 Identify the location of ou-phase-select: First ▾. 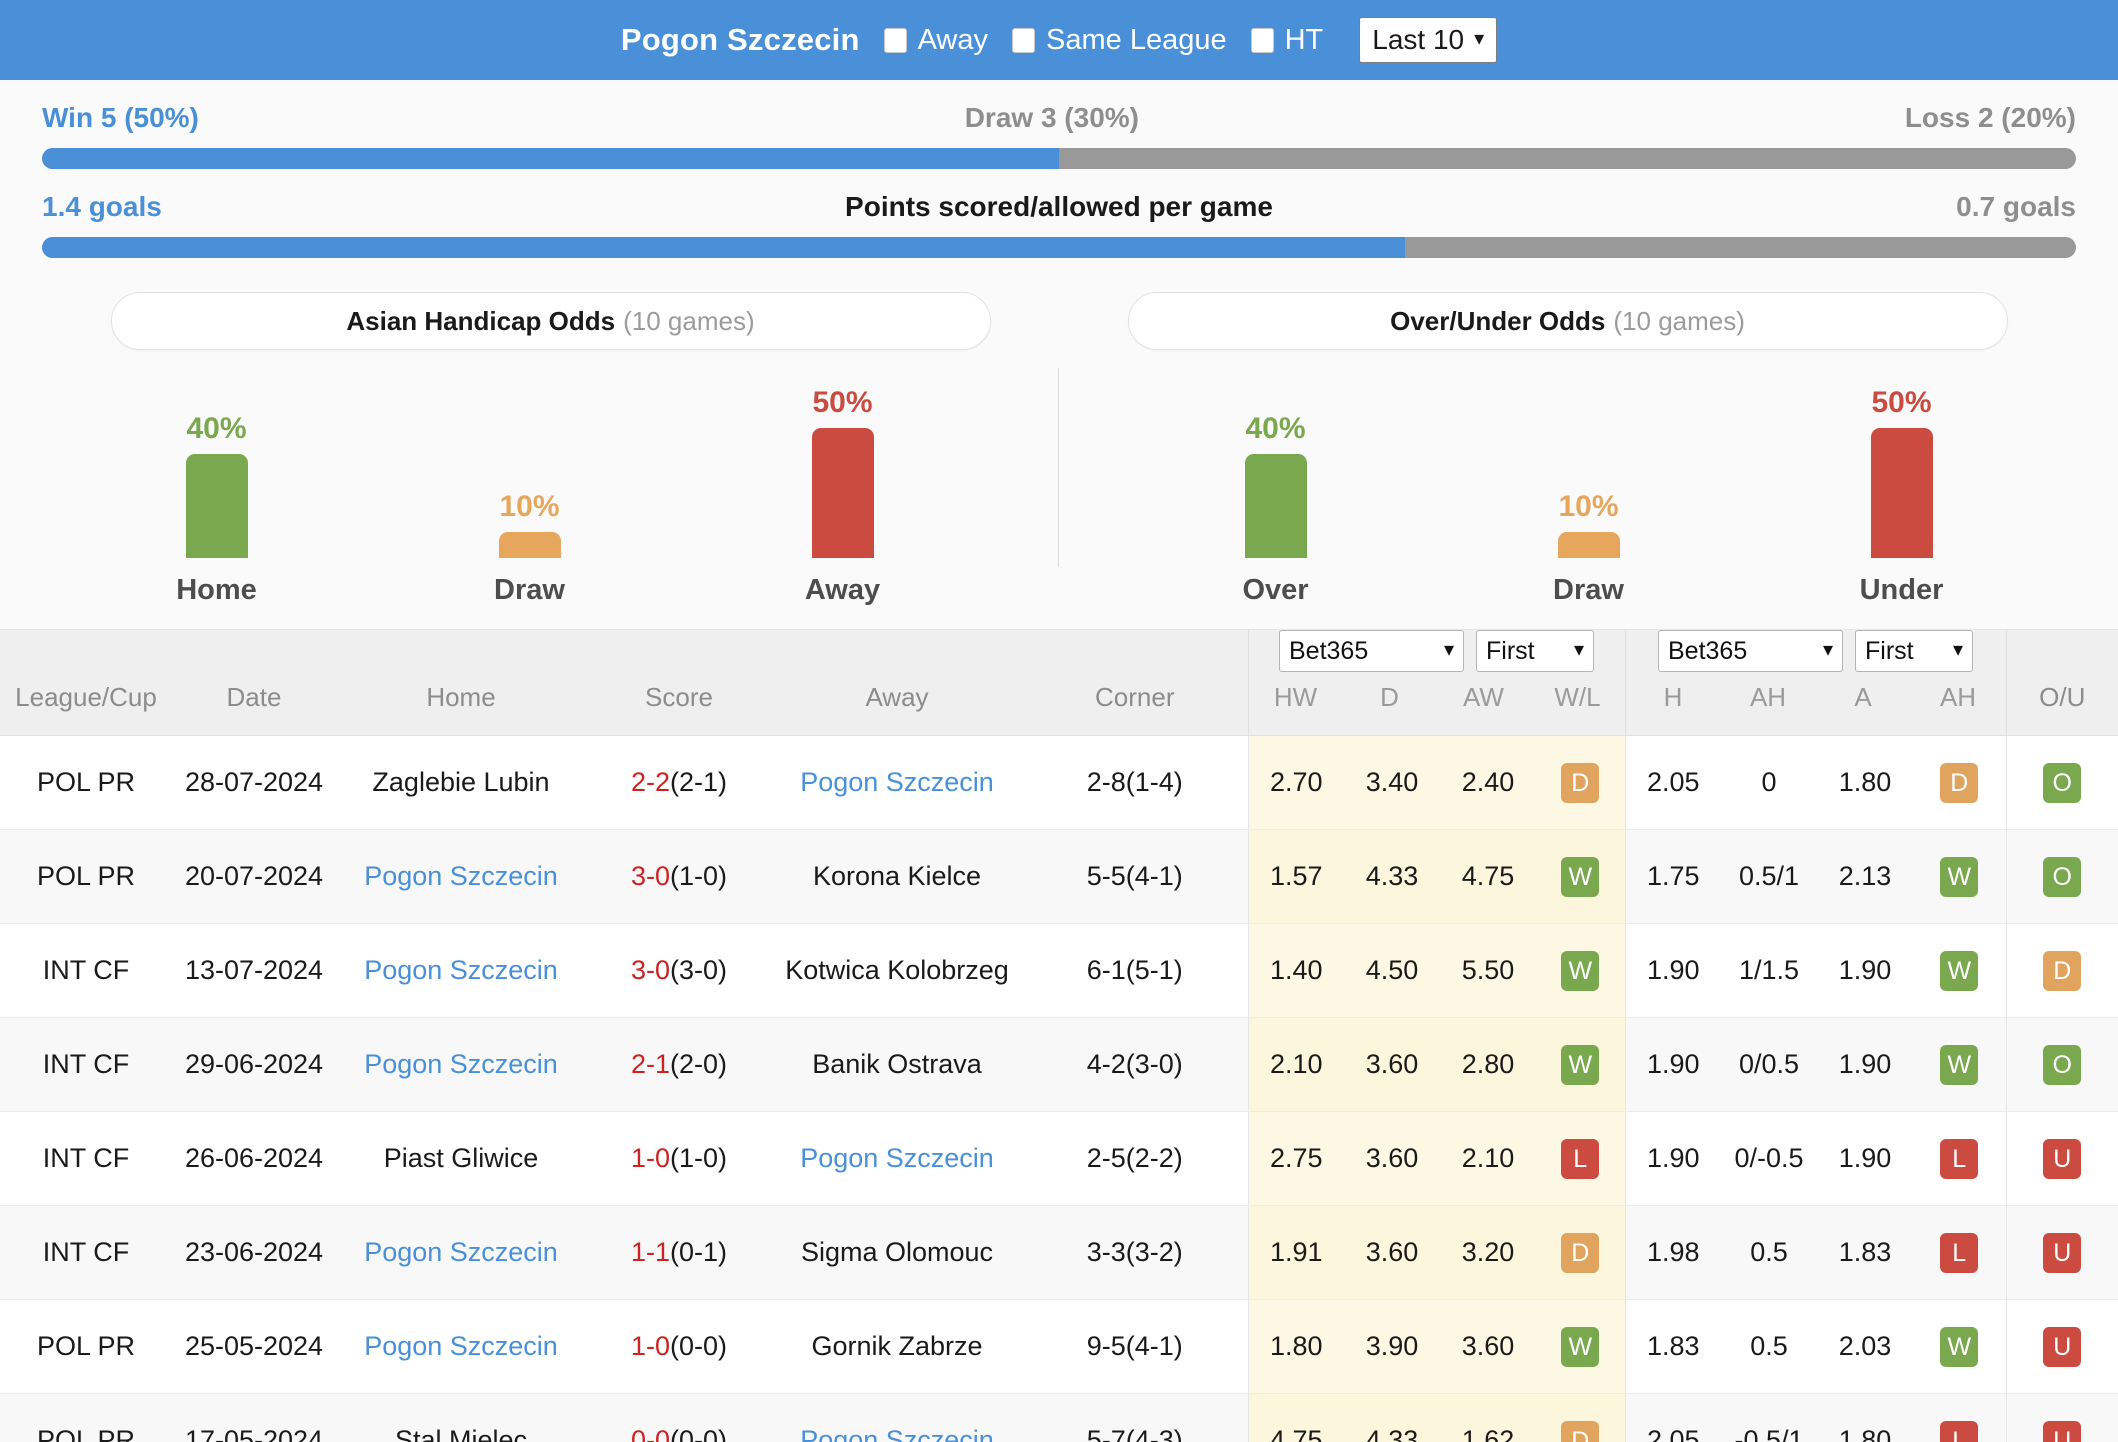
(1914, 651).